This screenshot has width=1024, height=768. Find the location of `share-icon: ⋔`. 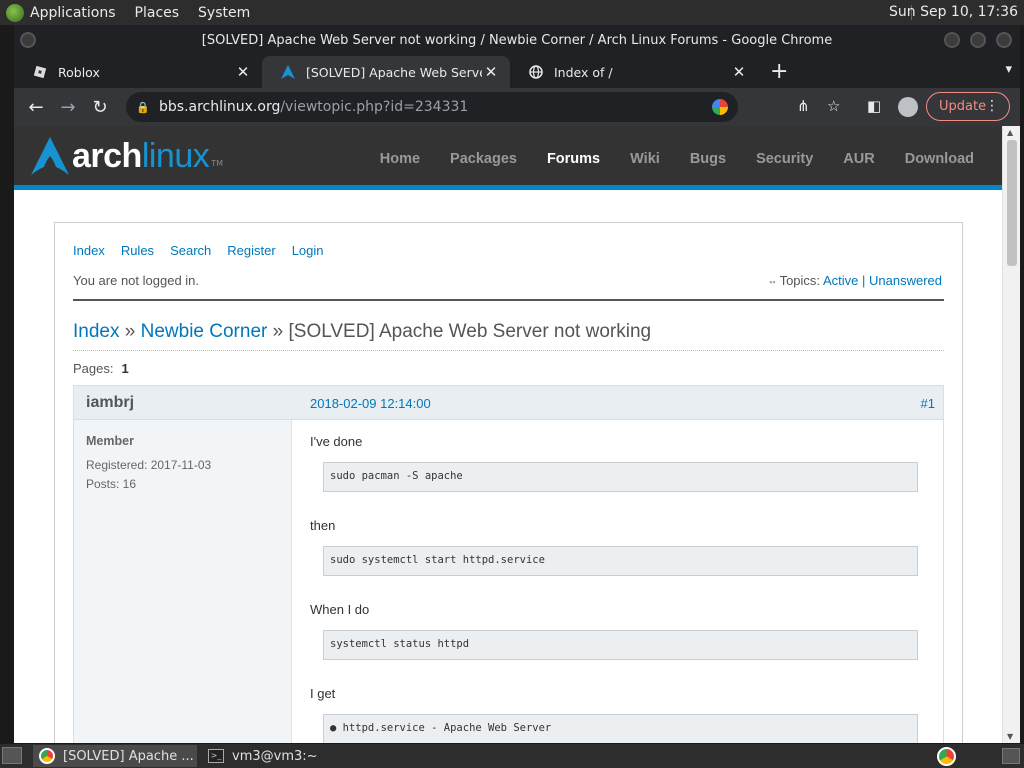

share-icon: ⋔ is located at coordinates (803, 106).